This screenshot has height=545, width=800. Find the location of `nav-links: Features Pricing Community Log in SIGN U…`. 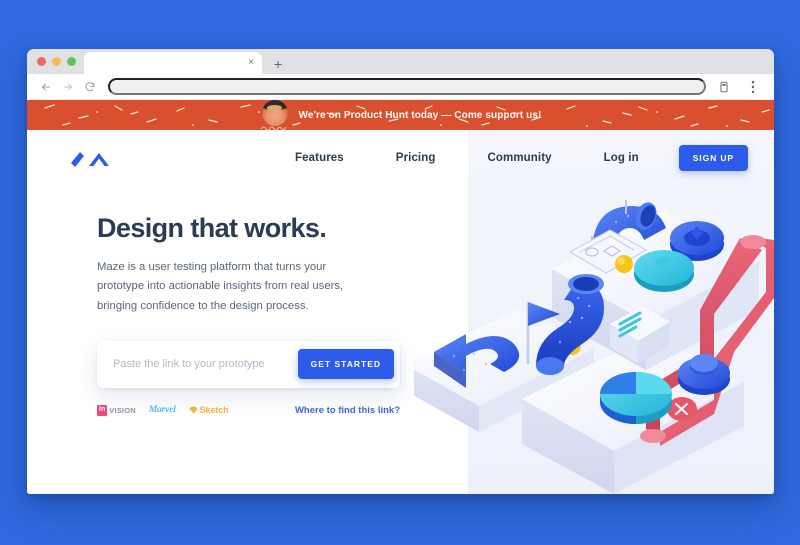

nav-links: Features Pricing Community Log in SIGN U… is located at coordinates (508, 158).